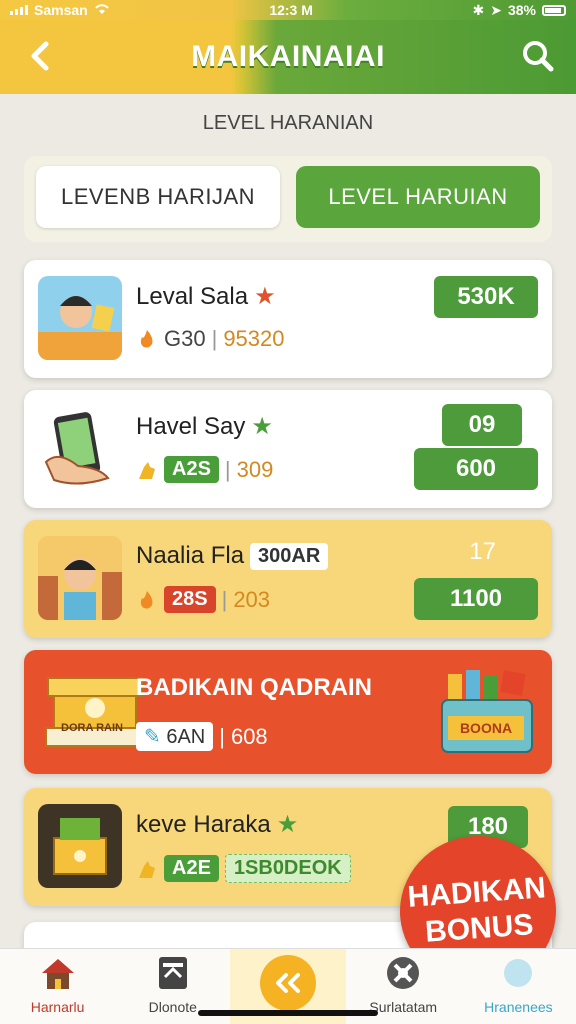  What do you see at coordinates (482, 551) in the screenshot?
I see `card-top-value: 17` at bounding box center [482, 551].